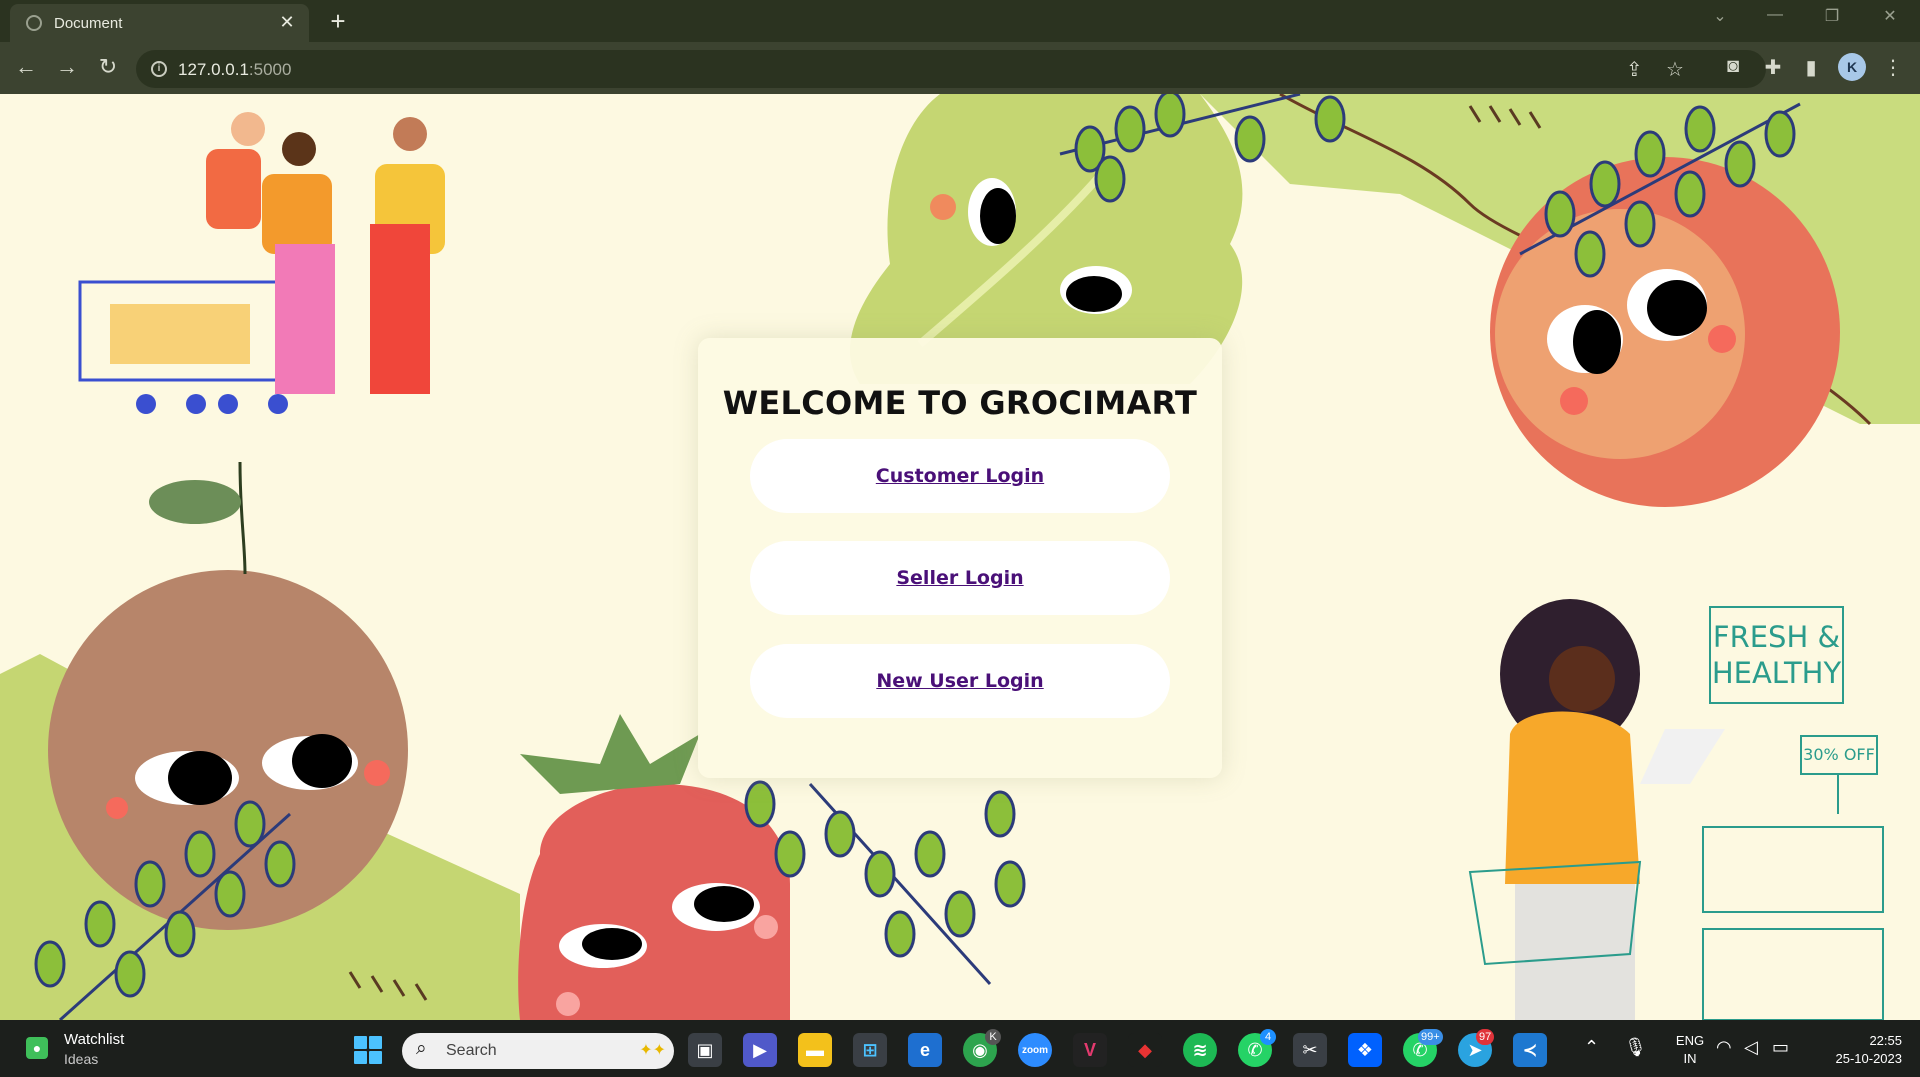 Image resolution: width=1920 pixels, height=1077 pixels. Describe the element at coordinates (1733, 66) in the screenshot. I see `camera-icon: ◙` at that location.